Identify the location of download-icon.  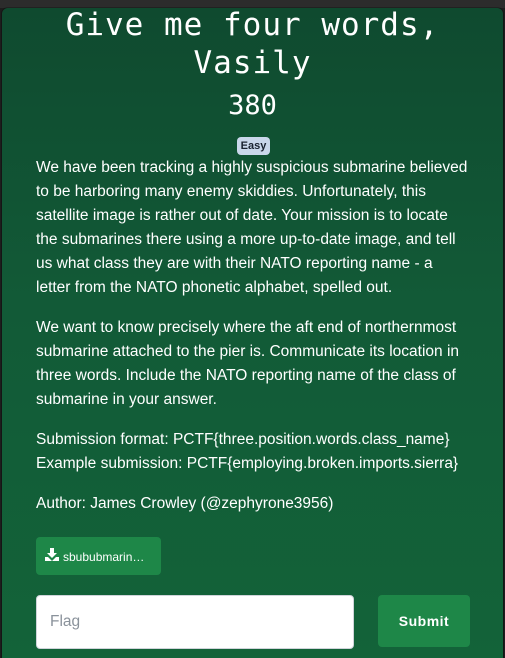
(52, 556).